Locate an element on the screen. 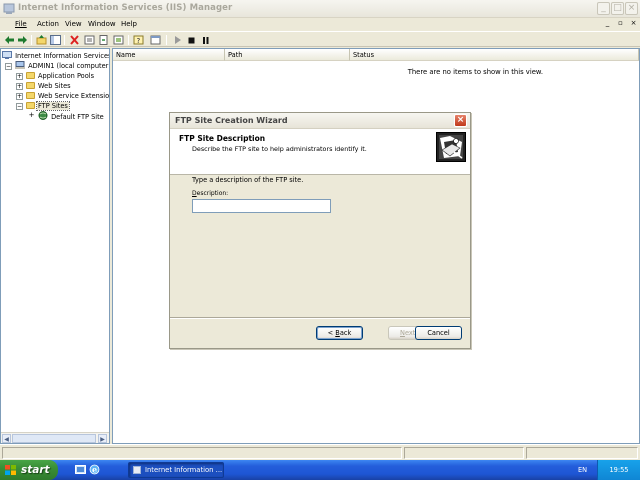  svg-text: e is located at coordinates (94, 470).